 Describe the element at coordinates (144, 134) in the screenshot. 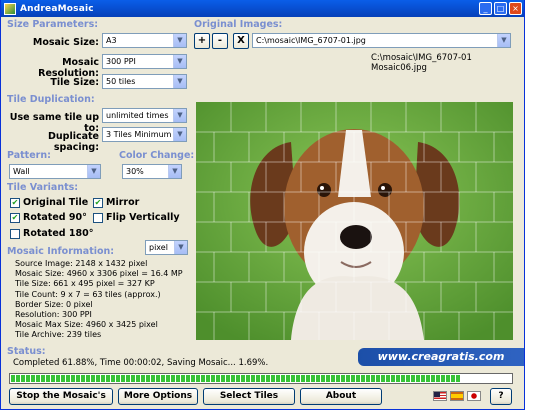

I see `duplicate-spacing-select: 3 Tiles Minimum ▼` at that location.